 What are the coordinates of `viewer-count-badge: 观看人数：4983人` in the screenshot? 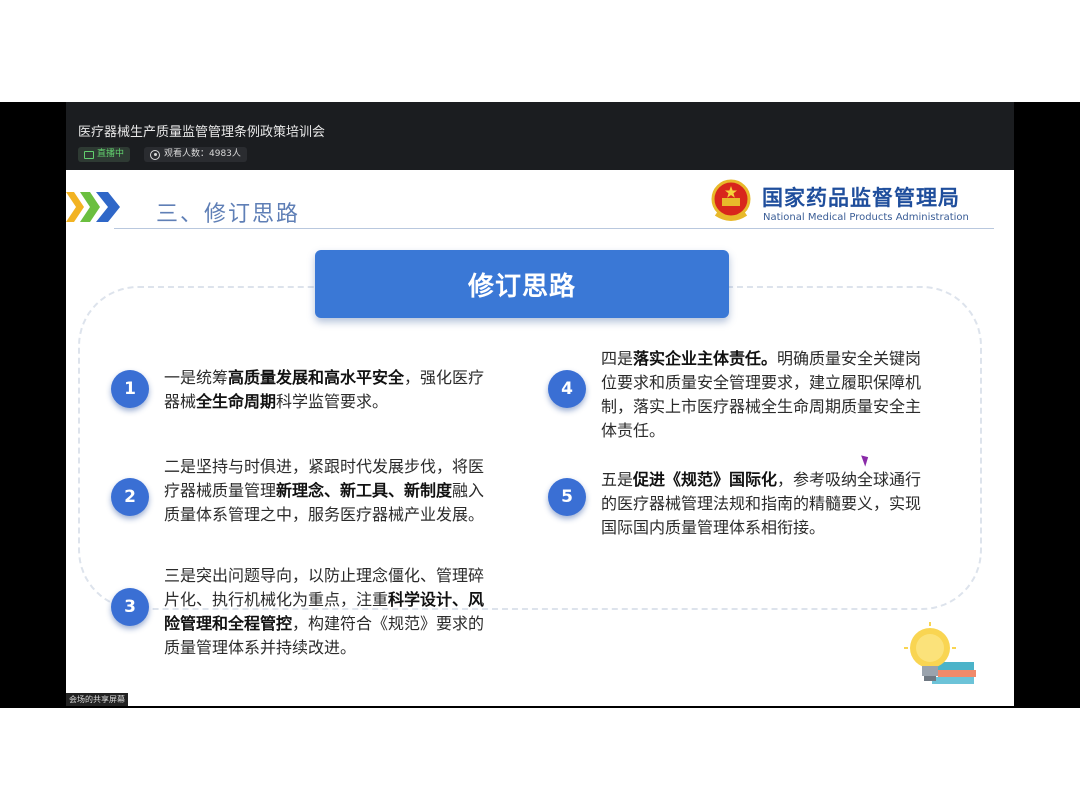 It's located at (195, 154).